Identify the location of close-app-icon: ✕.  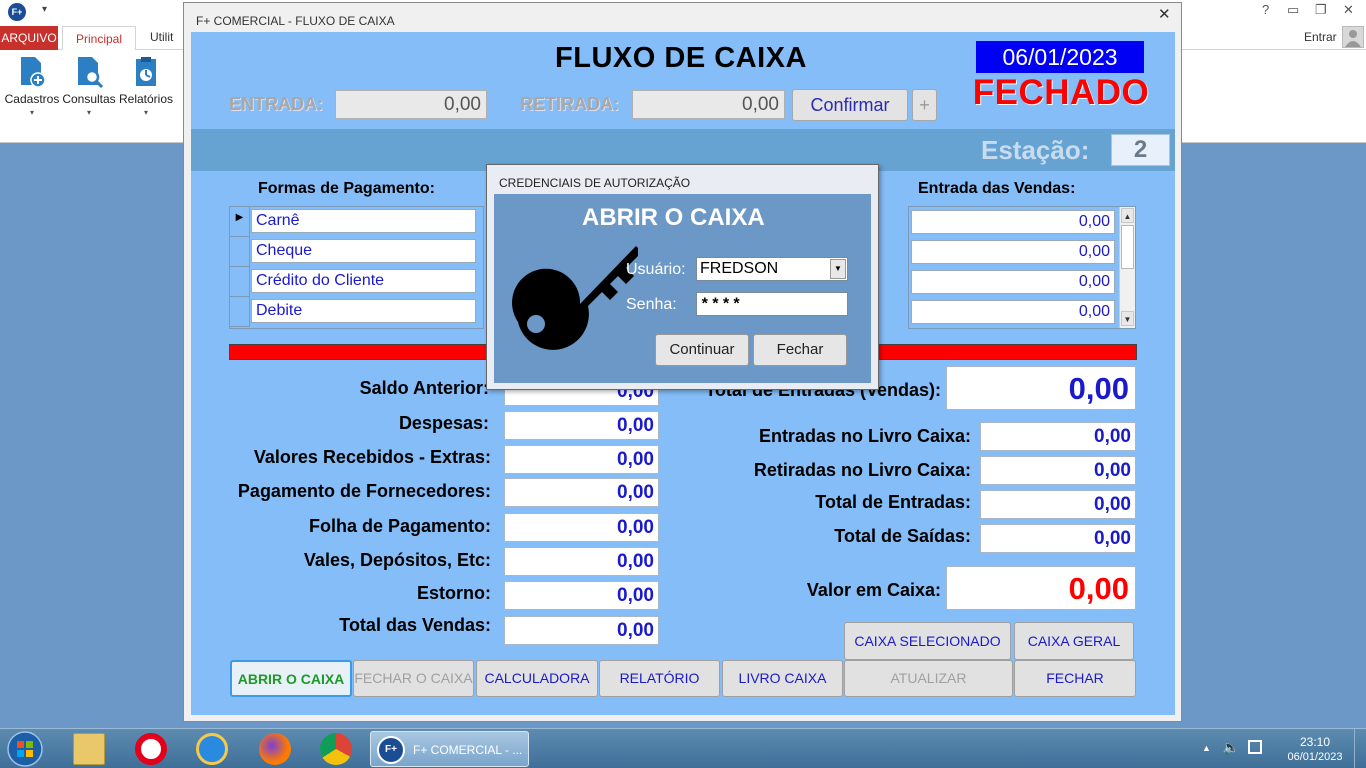
(1348, 10).